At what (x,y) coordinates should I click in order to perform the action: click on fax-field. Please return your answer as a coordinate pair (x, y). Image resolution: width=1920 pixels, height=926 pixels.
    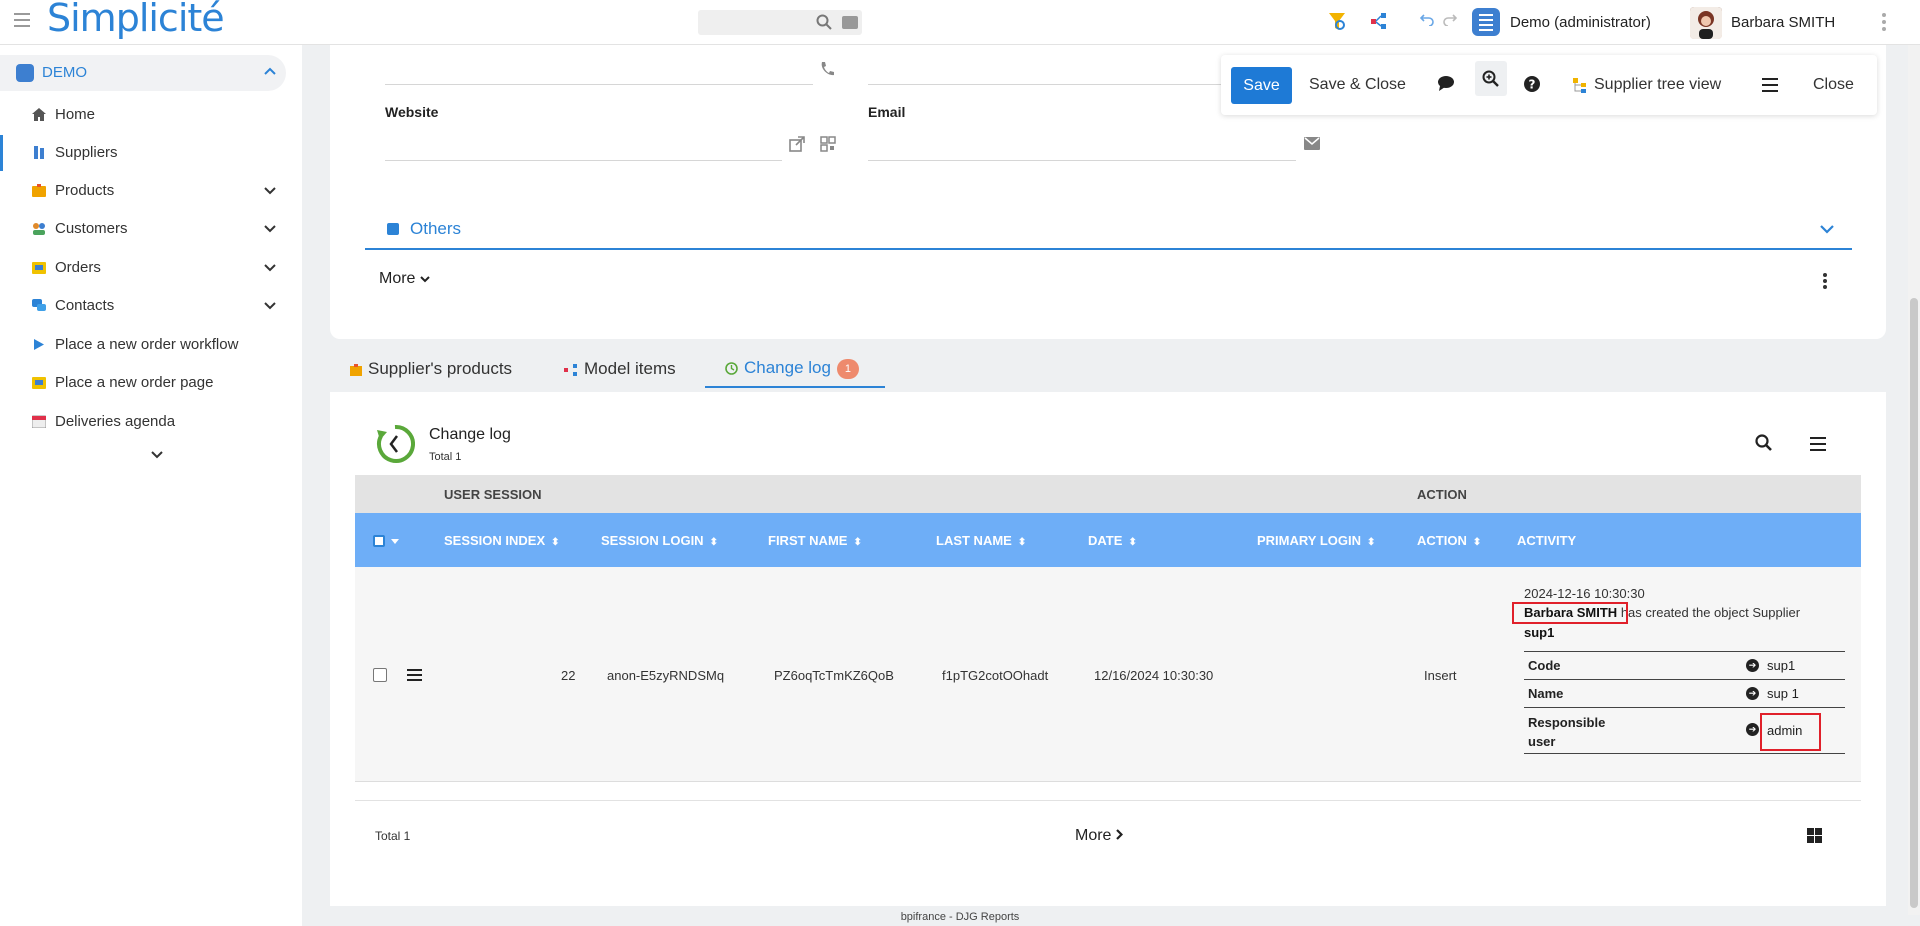
    Looking at the image, I should click on (1048, 84).